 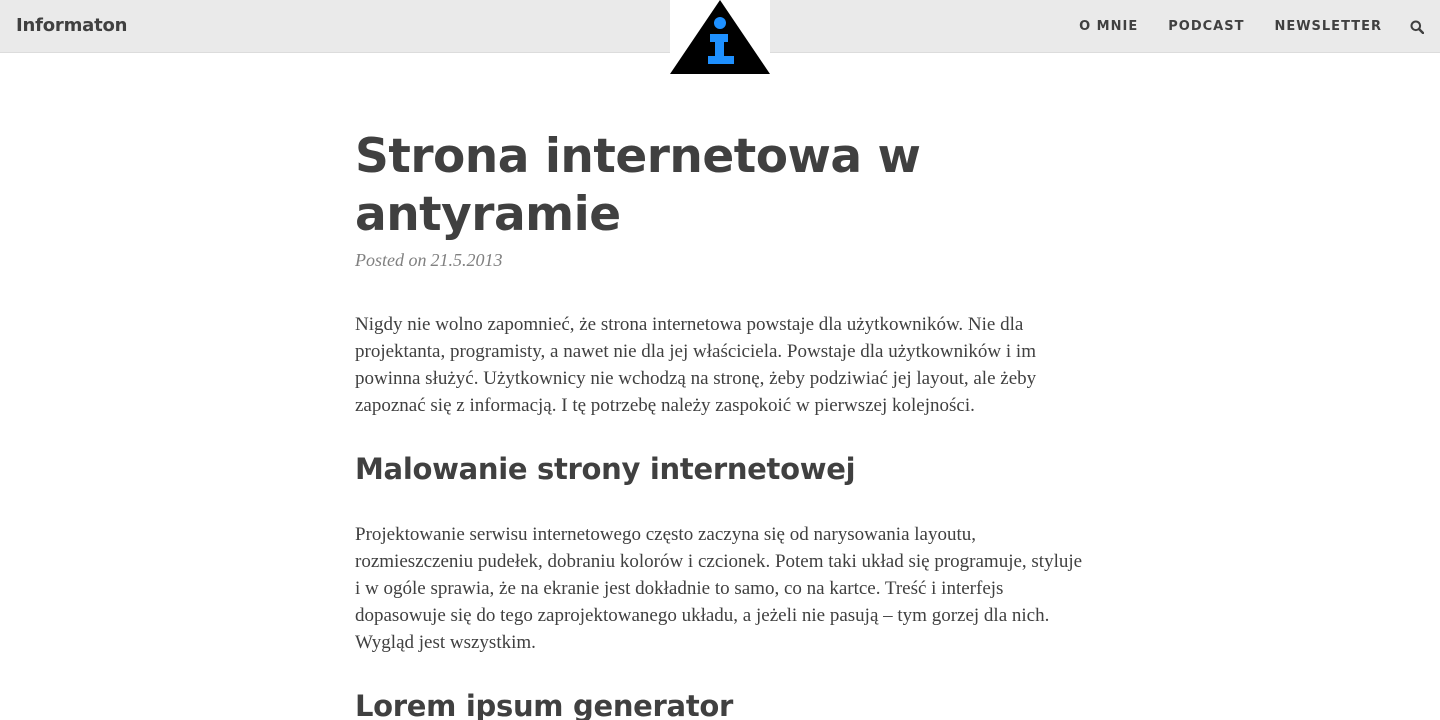 I want to click on post-date: 21.5.2013, so click(x=466, y=260).